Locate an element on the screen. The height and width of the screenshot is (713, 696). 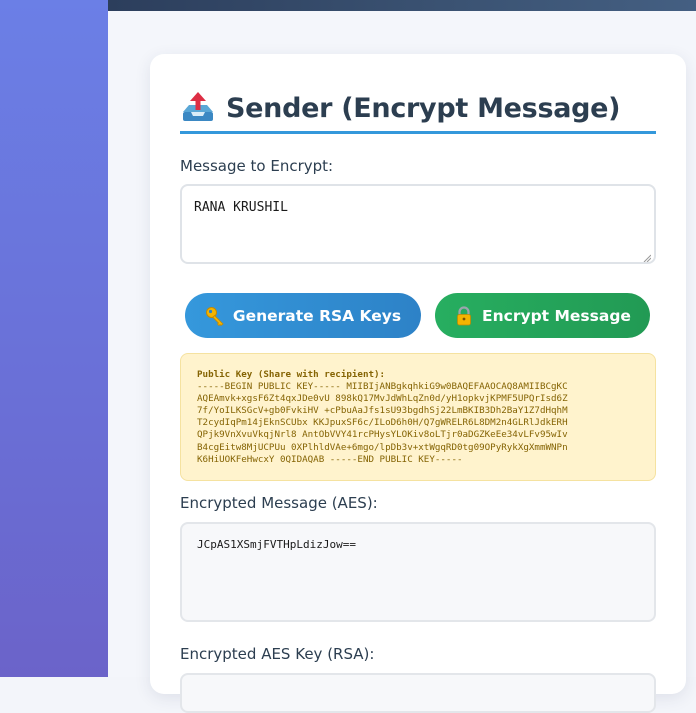
lock-icon is located at coordinates (464, 315).